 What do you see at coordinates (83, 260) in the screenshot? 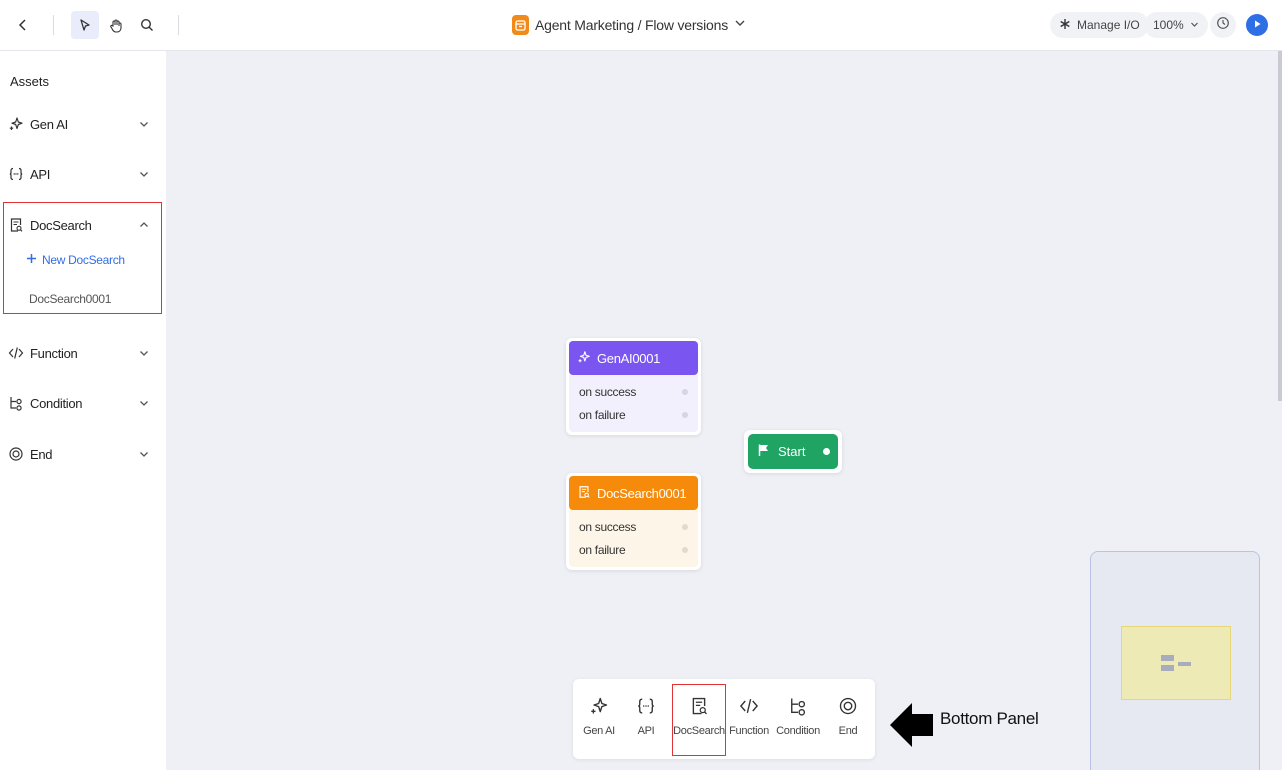
I see `new-docsearch-label: New DocSearch` at bounding box center [83, 260].